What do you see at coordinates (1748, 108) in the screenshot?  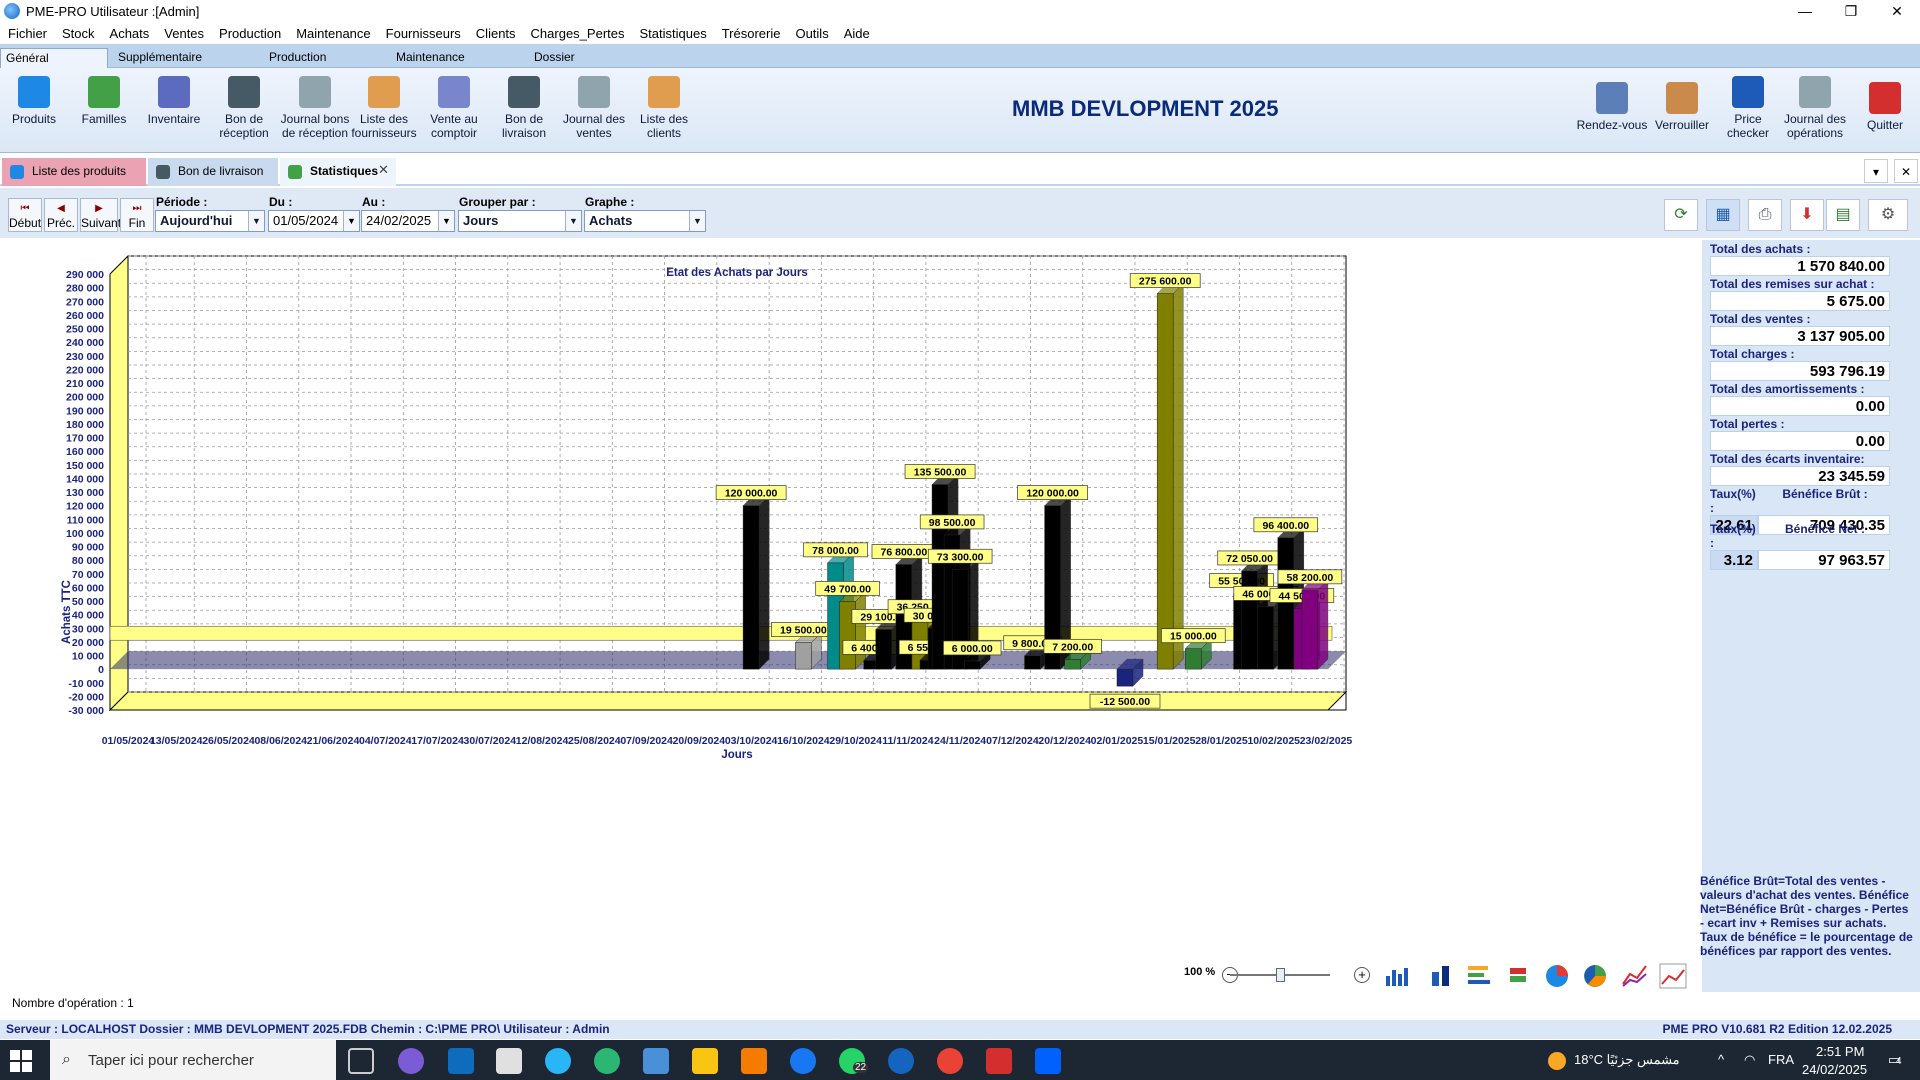 I see `price-checker-button: Price checker` at bounding box center [1748, 108].